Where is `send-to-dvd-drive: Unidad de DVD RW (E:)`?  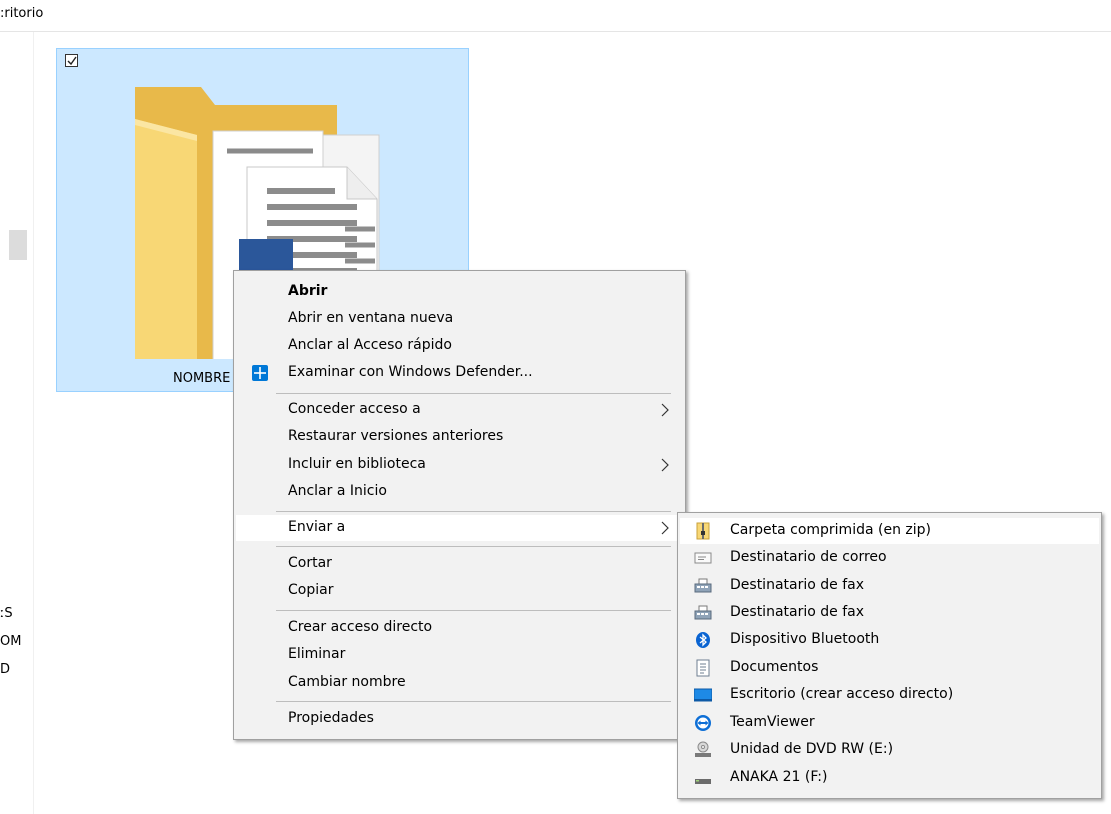 send-to-dvd-drive: Unidad de DVD RW (E:) is located at coordinates (889, 750).